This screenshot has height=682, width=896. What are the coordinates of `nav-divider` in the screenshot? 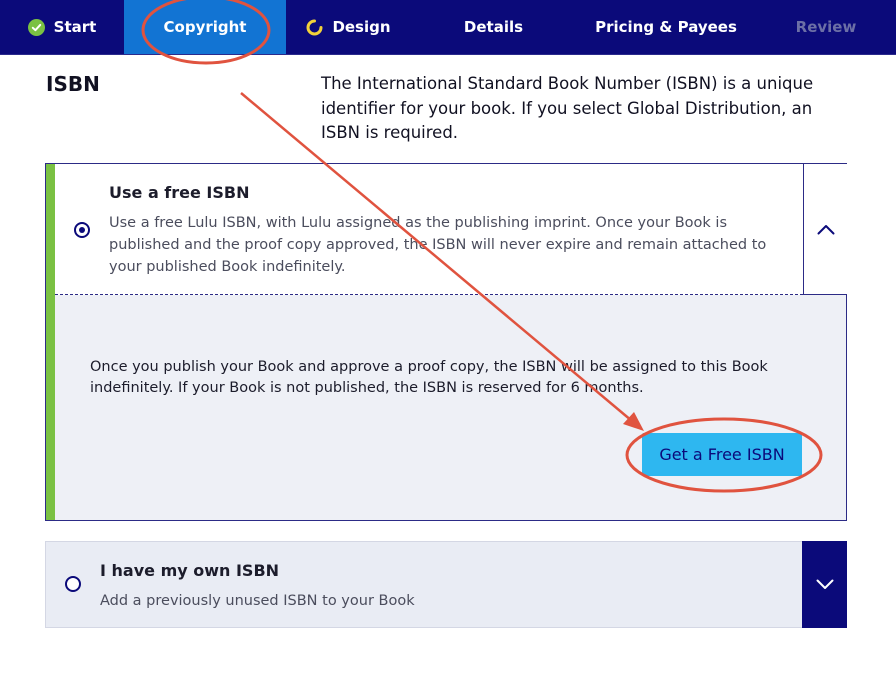 It's located at (448, 54).